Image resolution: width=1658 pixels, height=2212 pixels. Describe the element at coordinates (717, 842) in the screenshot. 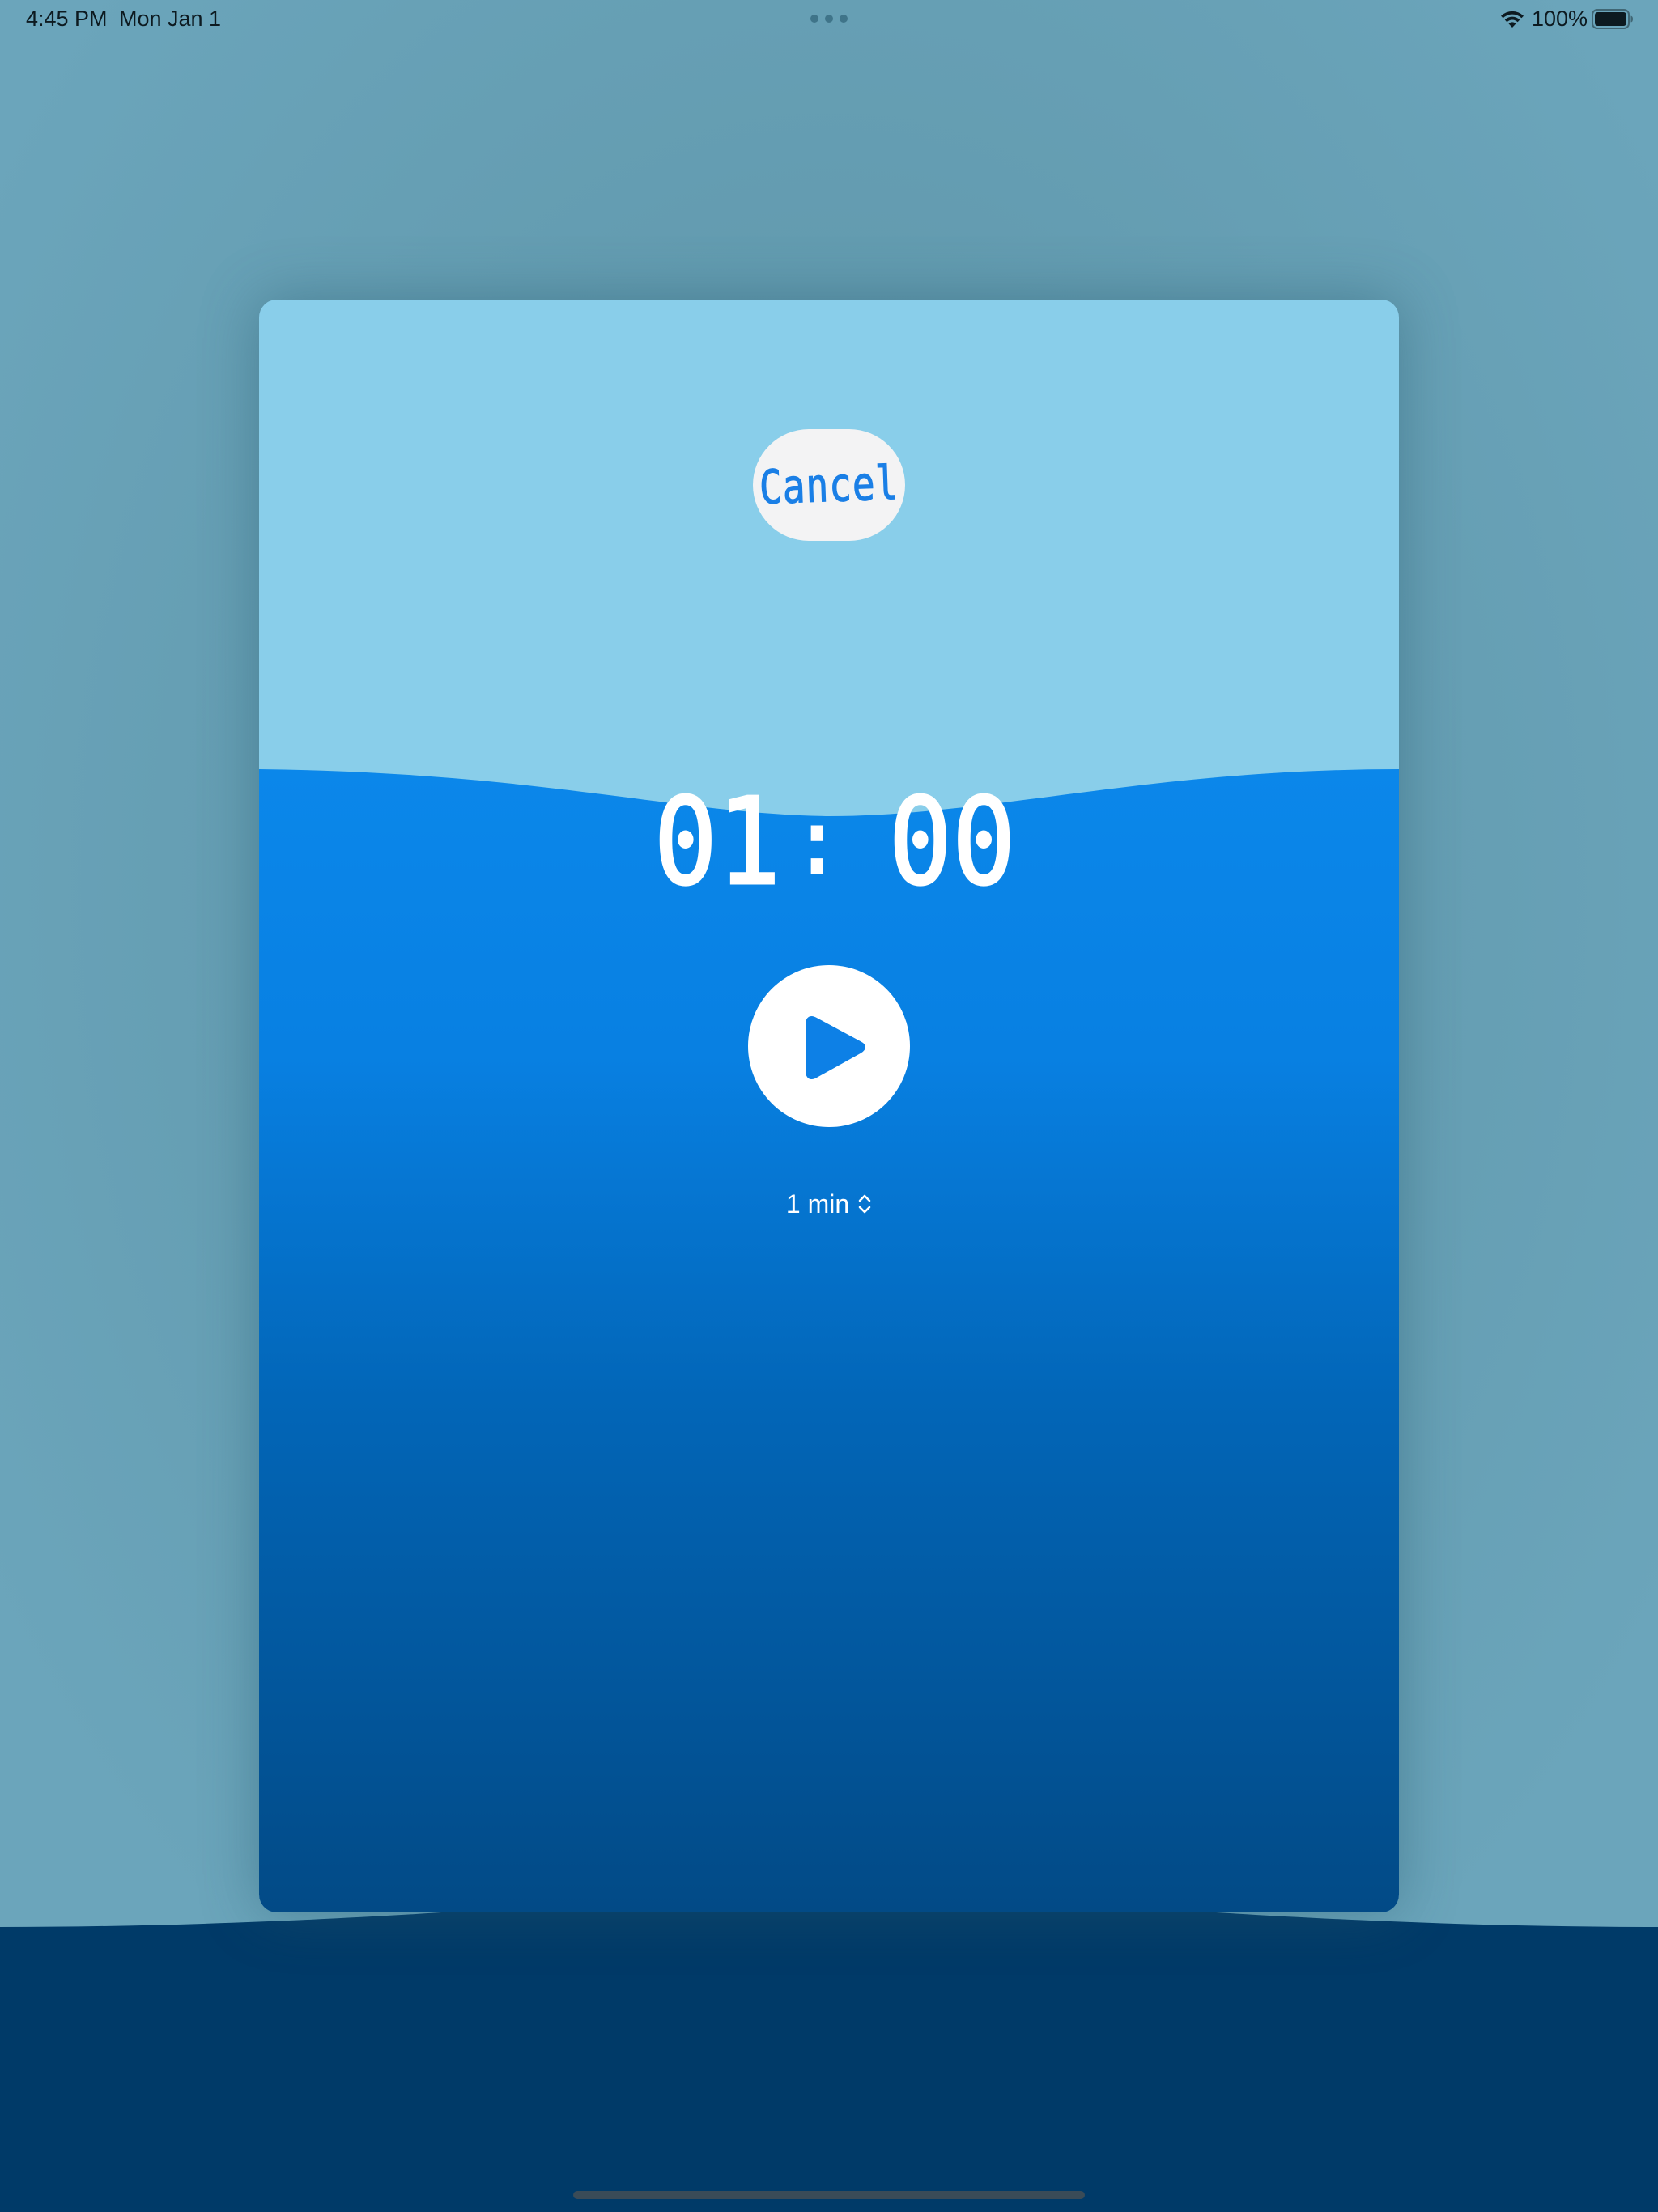

I see `timer-minutes: 01` at that location.